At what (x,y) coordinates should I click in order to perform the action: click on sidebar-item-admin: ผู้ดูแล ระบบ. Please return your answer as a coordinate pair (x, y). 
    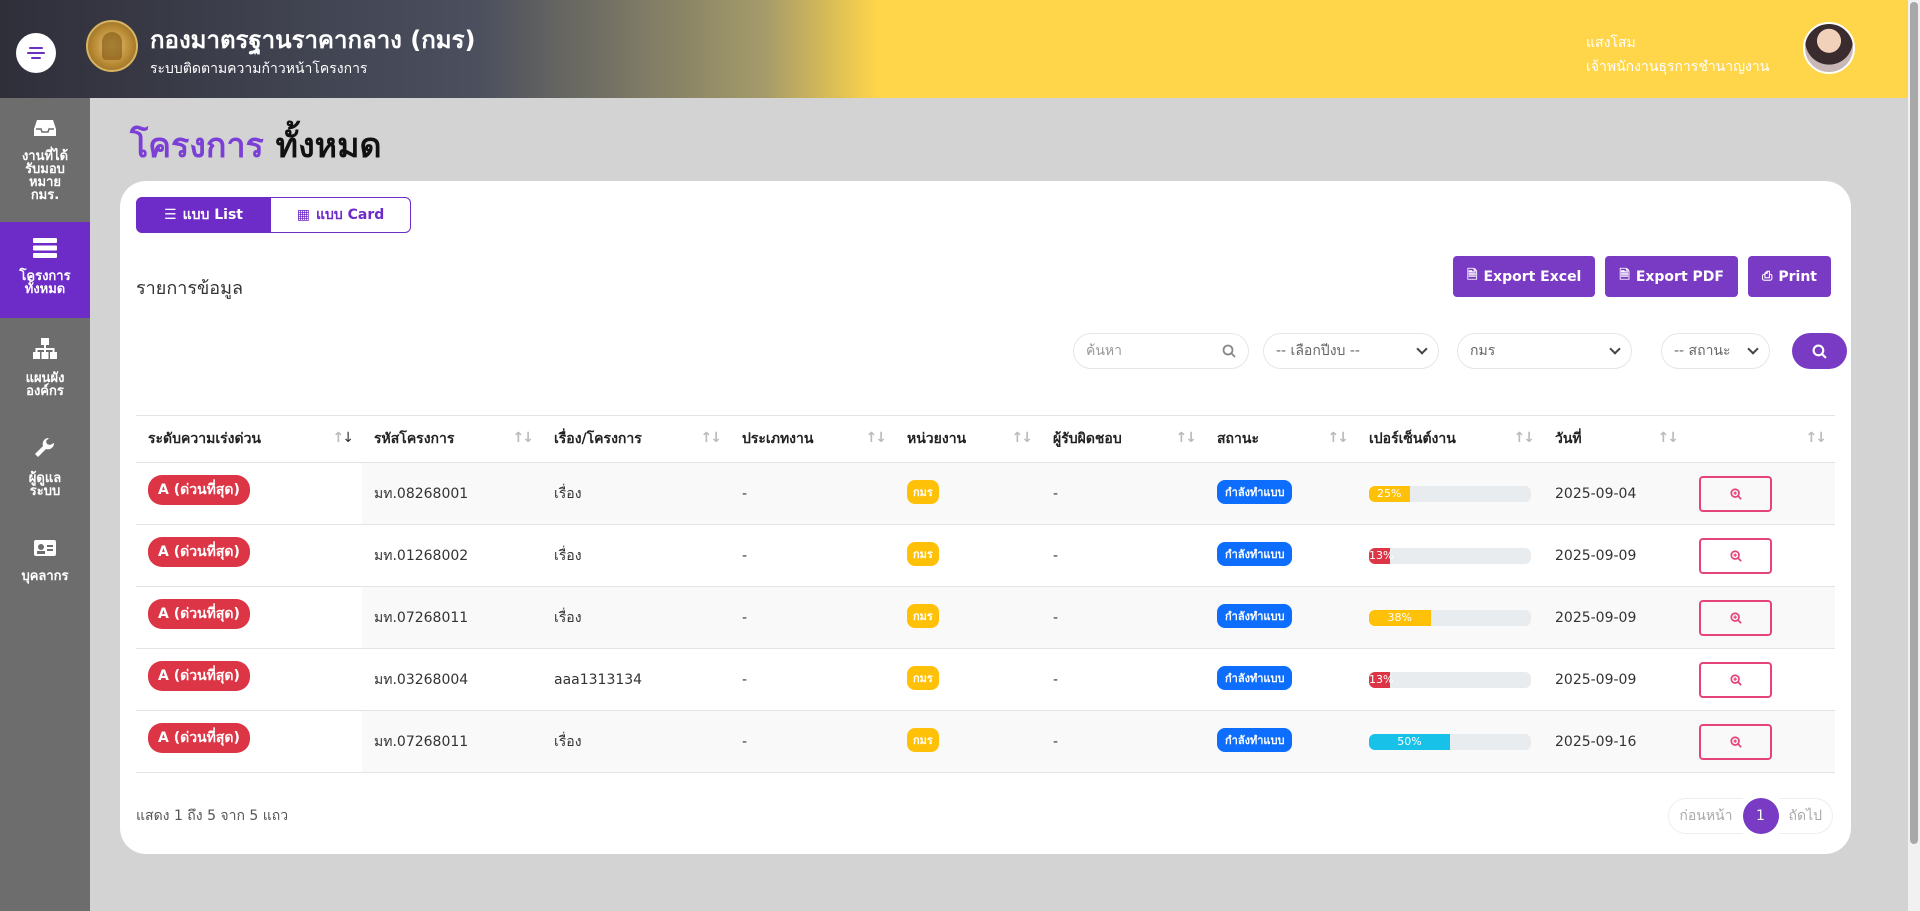
    Looking at the image, I should click on (45, 477).